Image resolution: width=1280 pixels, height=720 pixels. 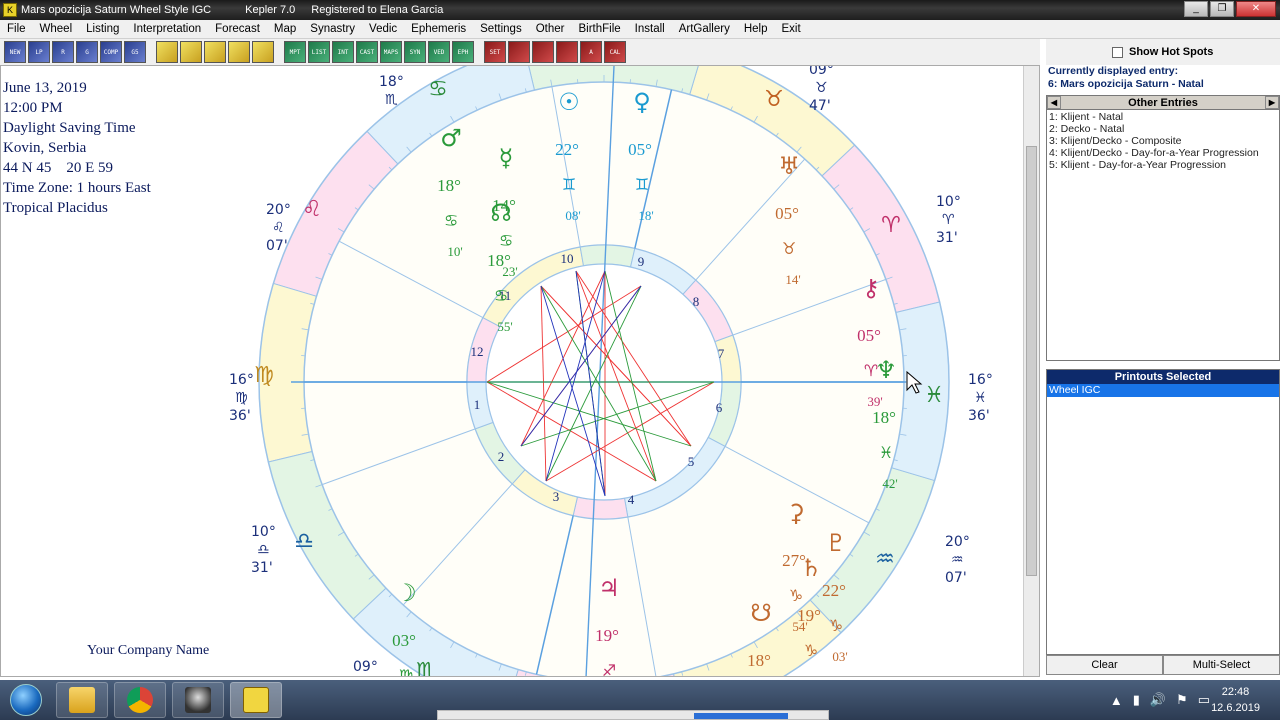 What do you see at coordinates (240, 416) in the screenshot?
I see `cusp-minute: 36'` at bounding box center [240, 416].